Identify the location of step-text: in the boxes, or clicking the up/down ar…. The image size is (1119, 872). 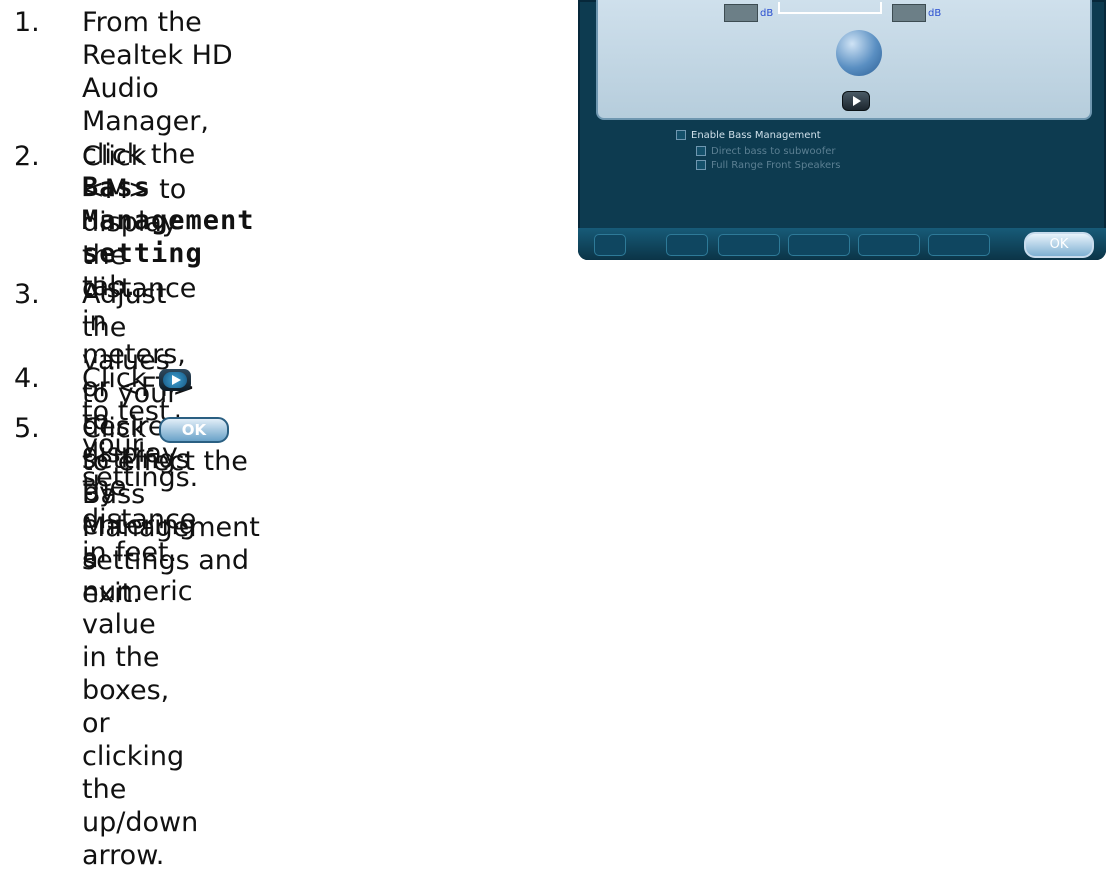
(140, 756).